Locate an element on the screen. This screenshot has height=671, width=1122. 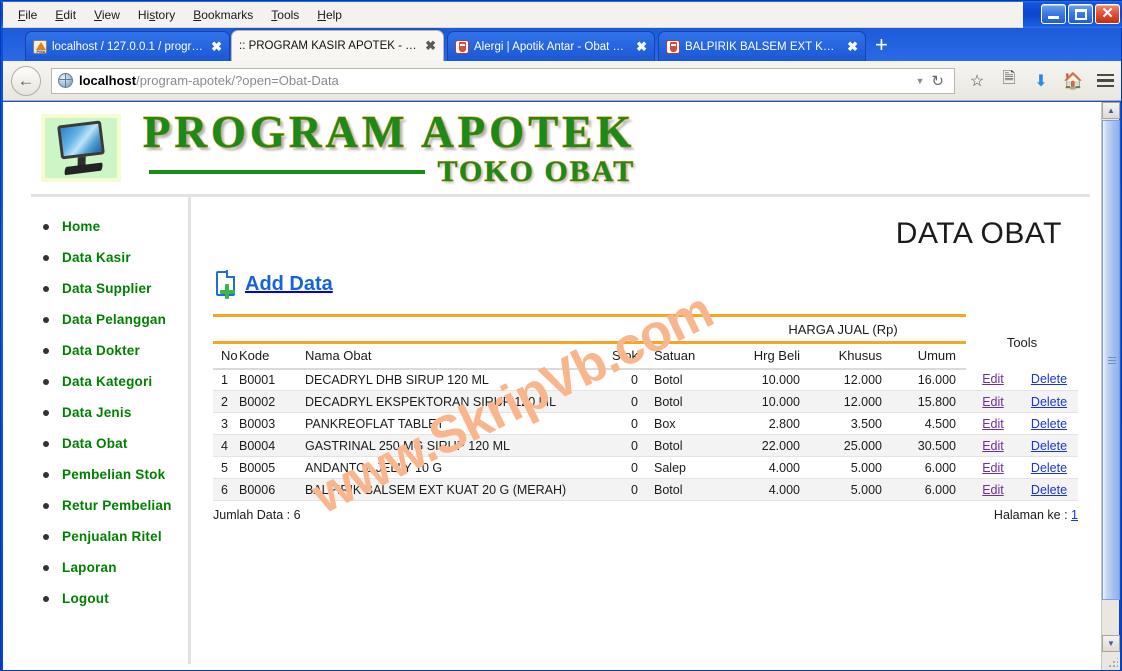
sidebar-item-pembelian-stok: Pembelian Stok is located at coordinates (109, 474).